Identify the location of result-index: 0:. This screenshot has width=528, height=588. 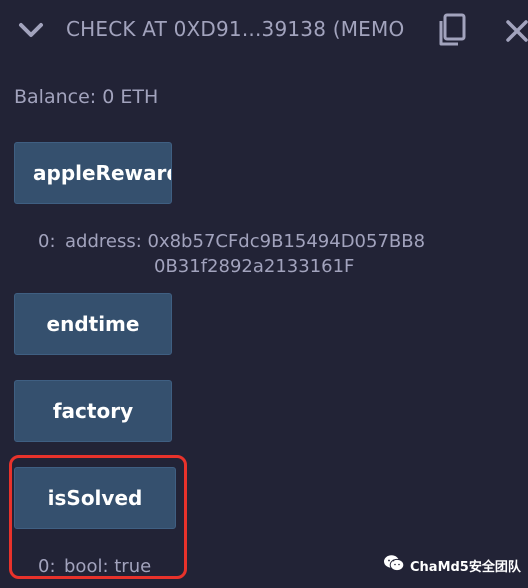
(47, 241).